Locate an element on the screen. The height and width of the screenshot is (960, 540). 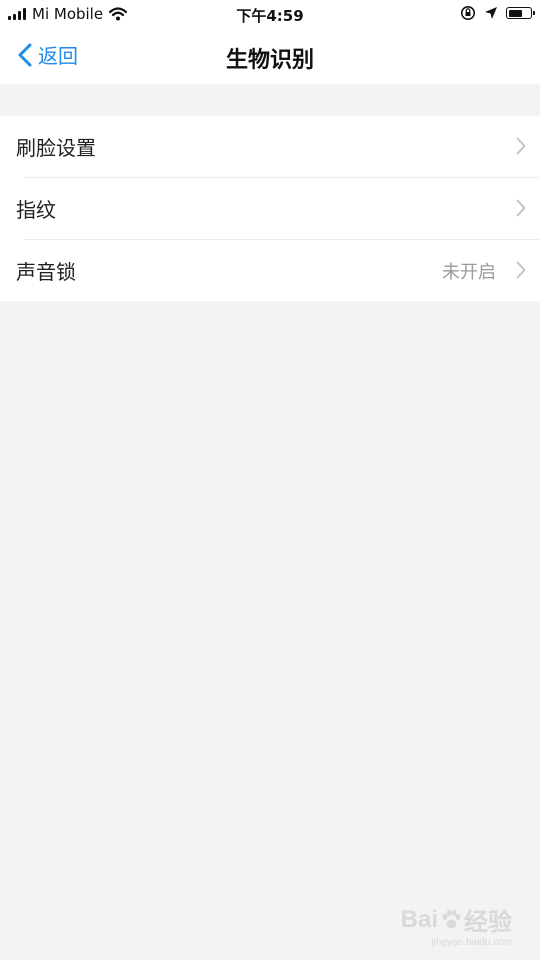
status-bar: Mi Mobile 下午4:59 is located at coordinates (270, 14).